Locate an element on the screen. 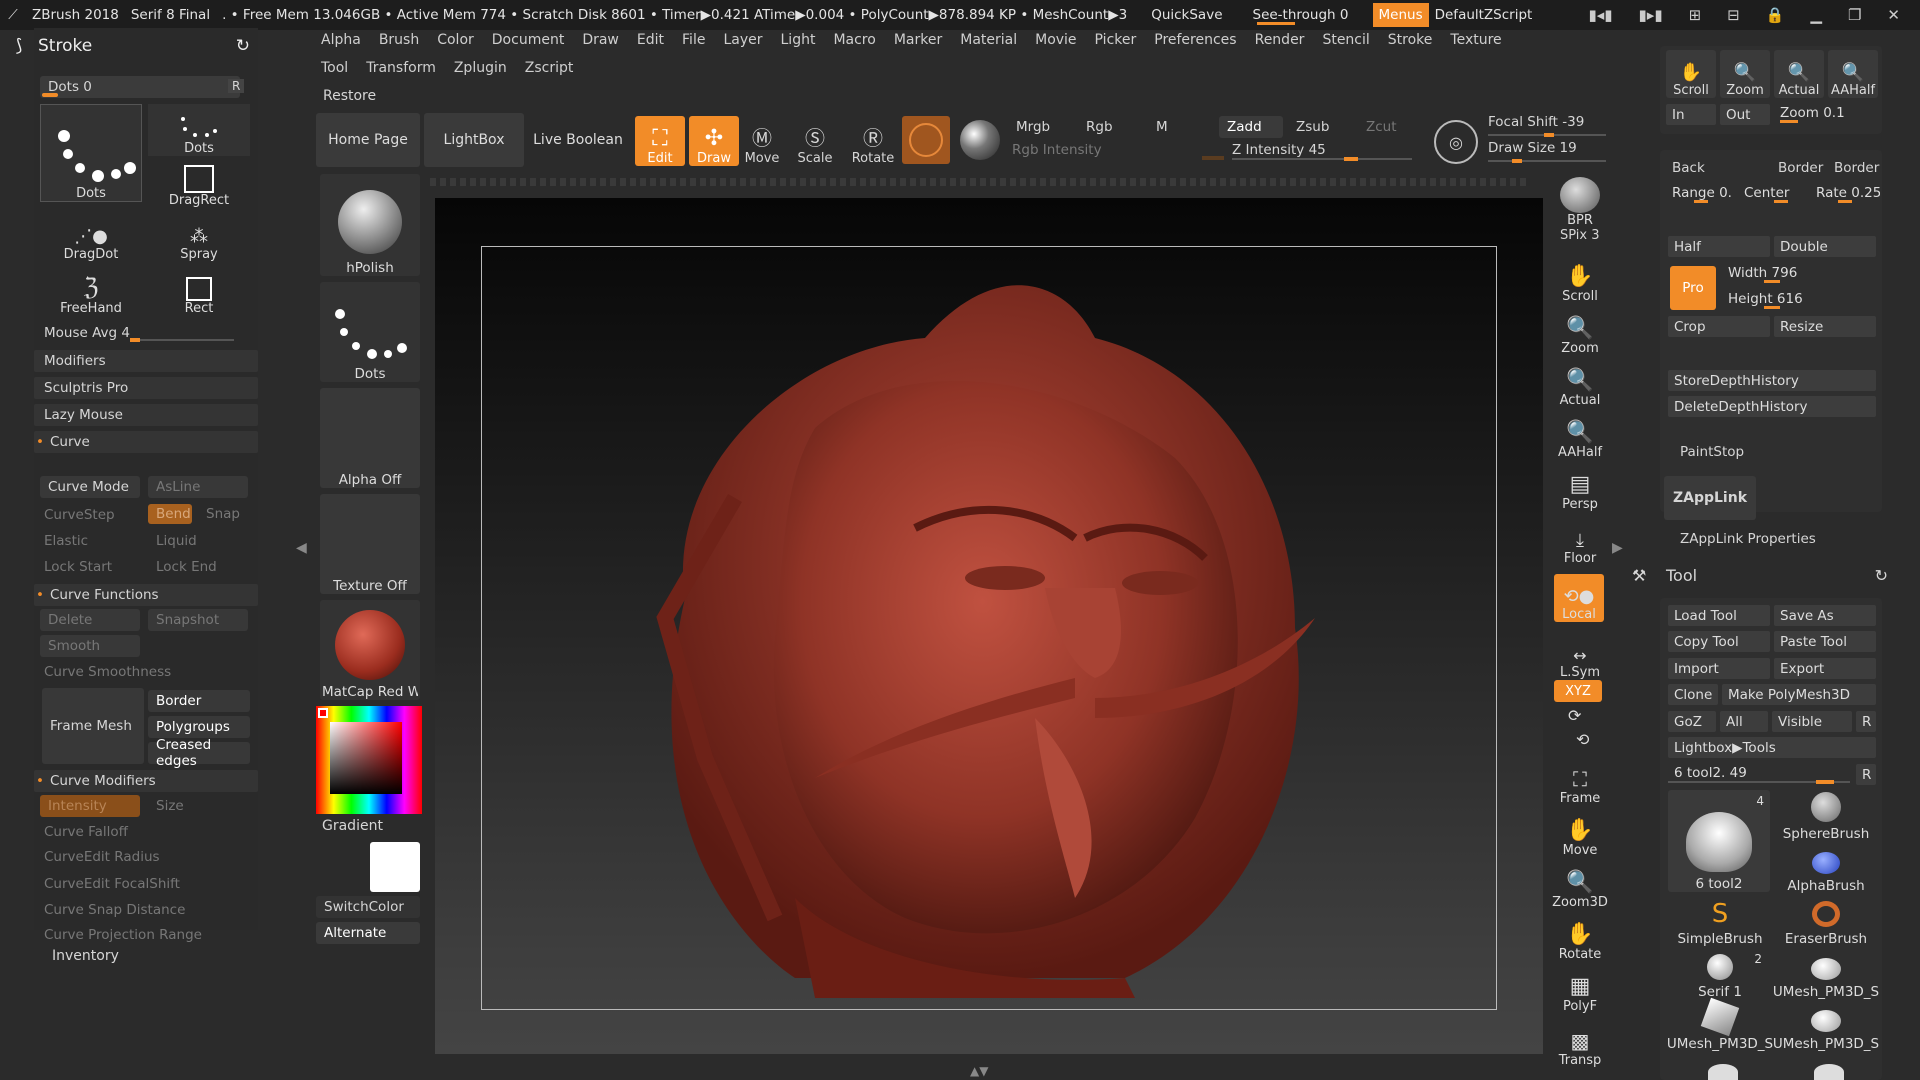 Image resolution: width=1920 pixels, height=1080 pixels. bottom-tray-toggle-icon: ▲▼ is located at coordinates (979, 1071).